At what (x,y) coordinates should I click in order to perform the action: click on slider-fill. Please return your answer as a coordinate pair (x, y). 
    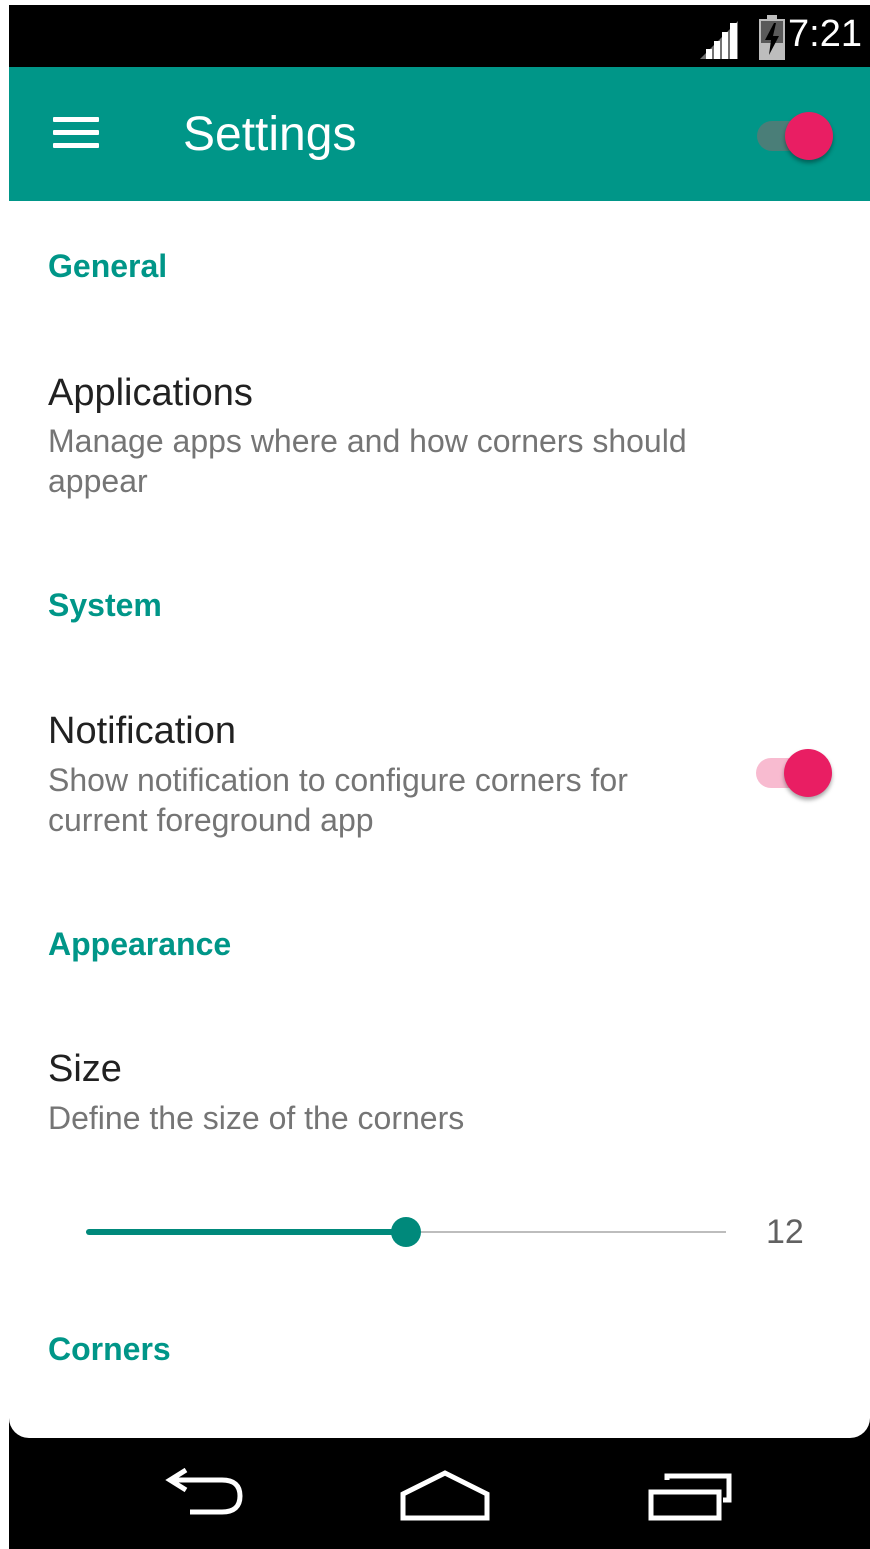
    Looking at the image, I should click on (246, 1232).